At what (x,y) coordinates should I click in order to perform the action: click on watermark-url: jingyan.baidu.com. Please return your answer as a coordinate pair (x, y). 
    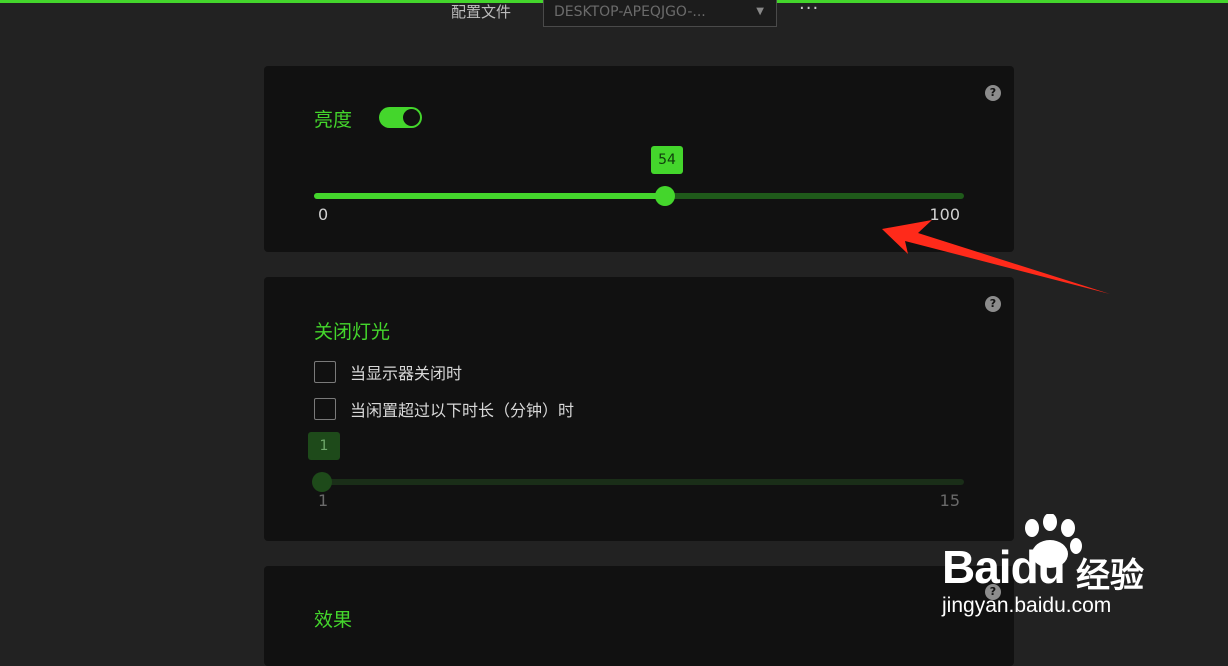
    Looking at the image, I should click on (1027, 605).